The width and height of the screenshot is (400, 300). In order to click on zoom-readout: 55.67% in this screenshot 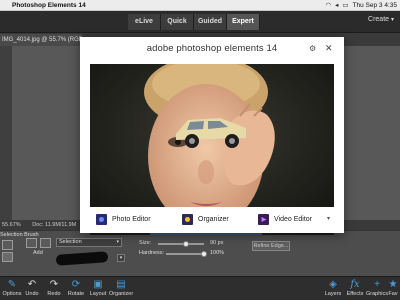, I will do `click(11, 225)`.